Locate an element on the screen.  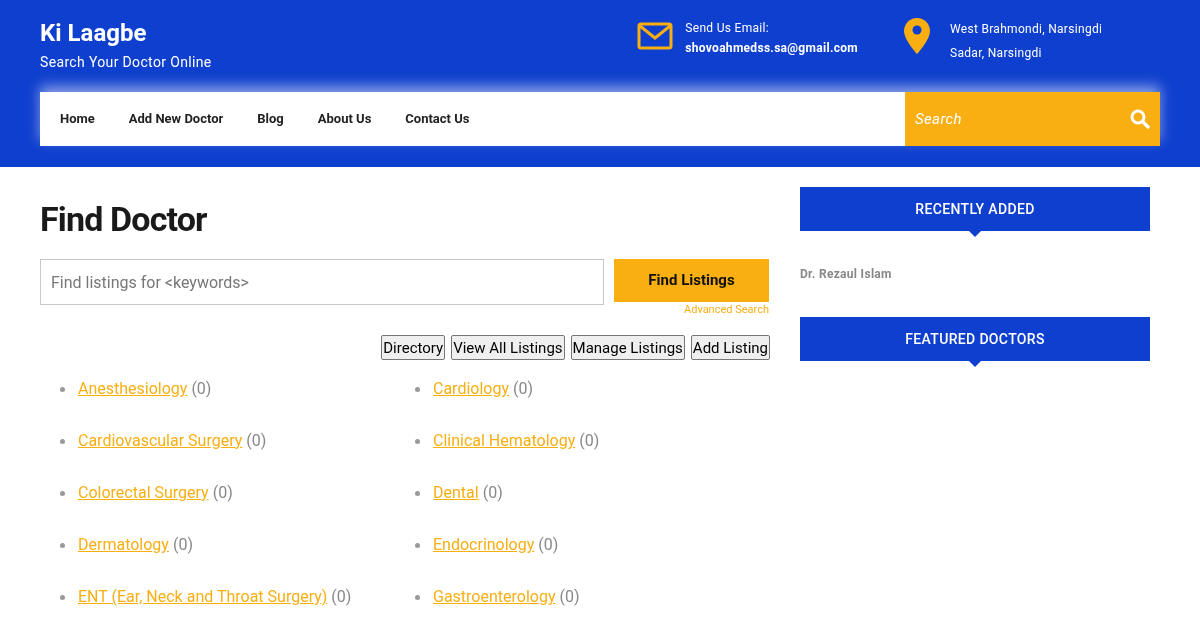
search-icon is located at coordinates (1140, 119).